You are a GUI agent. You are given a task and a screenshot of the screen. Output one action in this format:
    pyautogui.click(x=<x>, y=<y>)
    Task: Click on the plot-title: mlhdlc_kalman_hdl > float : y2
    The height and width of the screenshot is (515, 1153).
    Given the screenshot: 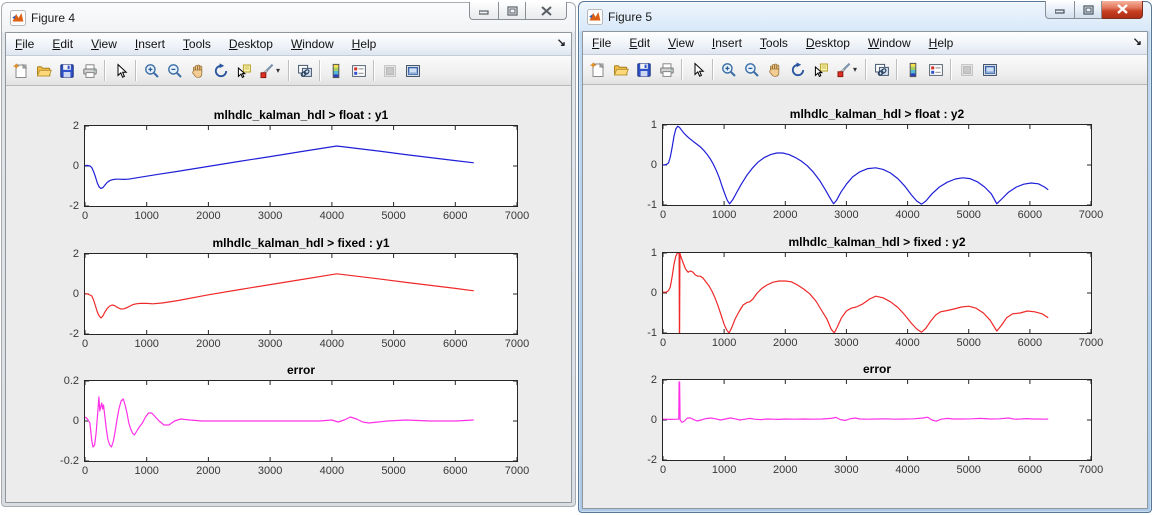 What is the action you would take?
    pyautogui.click(x=877, y=114)
    